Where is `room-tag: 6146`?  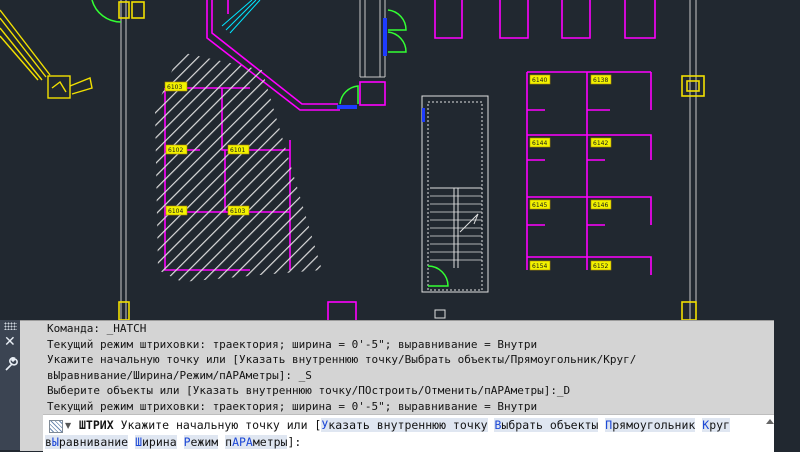
room-tag: 6146 is located at coordinates (601, 204).